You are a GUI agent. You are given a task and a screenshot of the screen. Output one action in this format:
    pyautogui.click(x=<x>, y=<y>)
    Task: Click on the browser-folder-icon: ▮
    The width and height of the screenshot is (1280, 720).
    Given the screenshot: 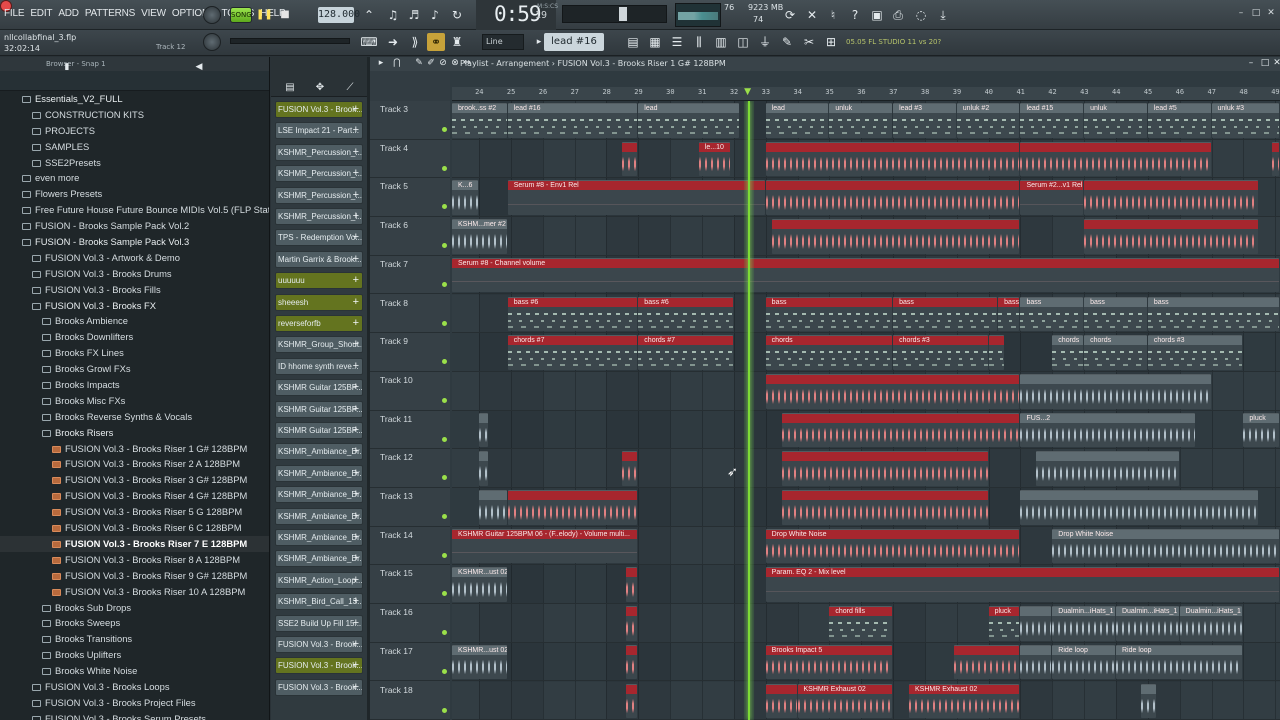 What is the action you would take?
    pyautogui.click(x=67, y=67)
    